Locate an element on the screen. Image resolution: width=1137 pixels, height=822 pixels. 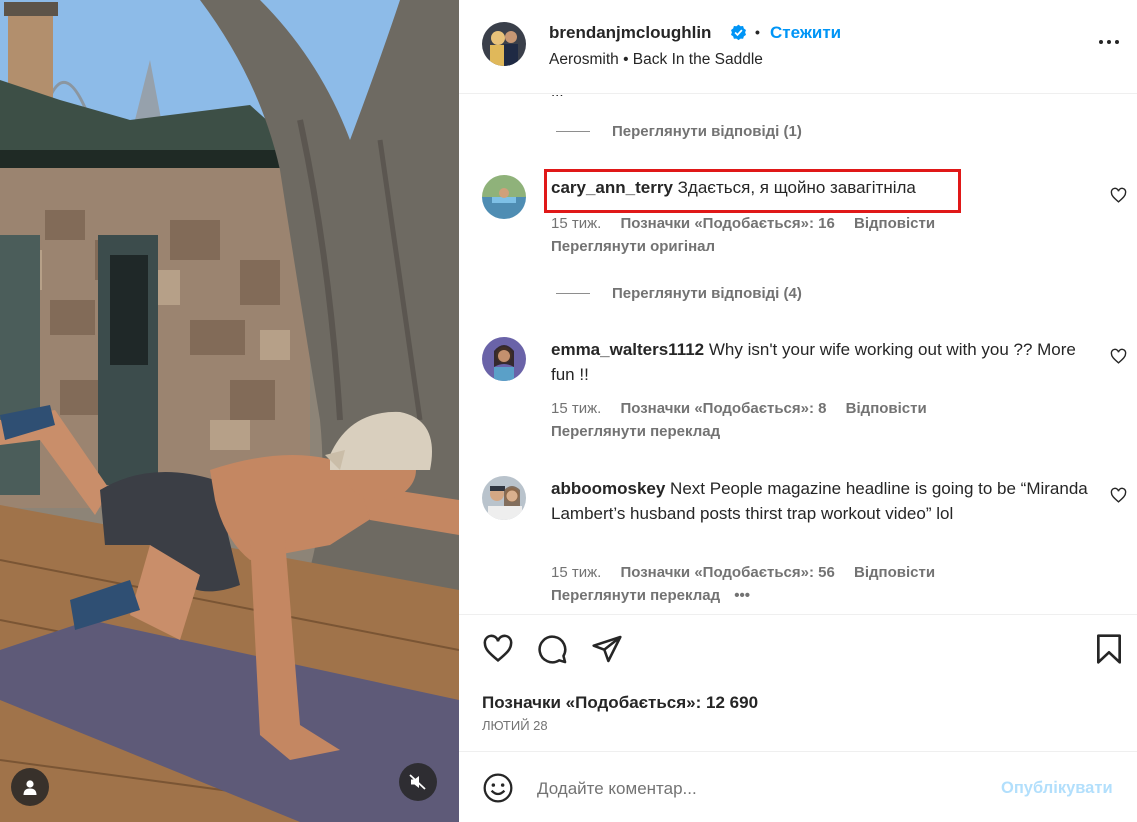
tagged-users-button is located at coordinates (30, 787).